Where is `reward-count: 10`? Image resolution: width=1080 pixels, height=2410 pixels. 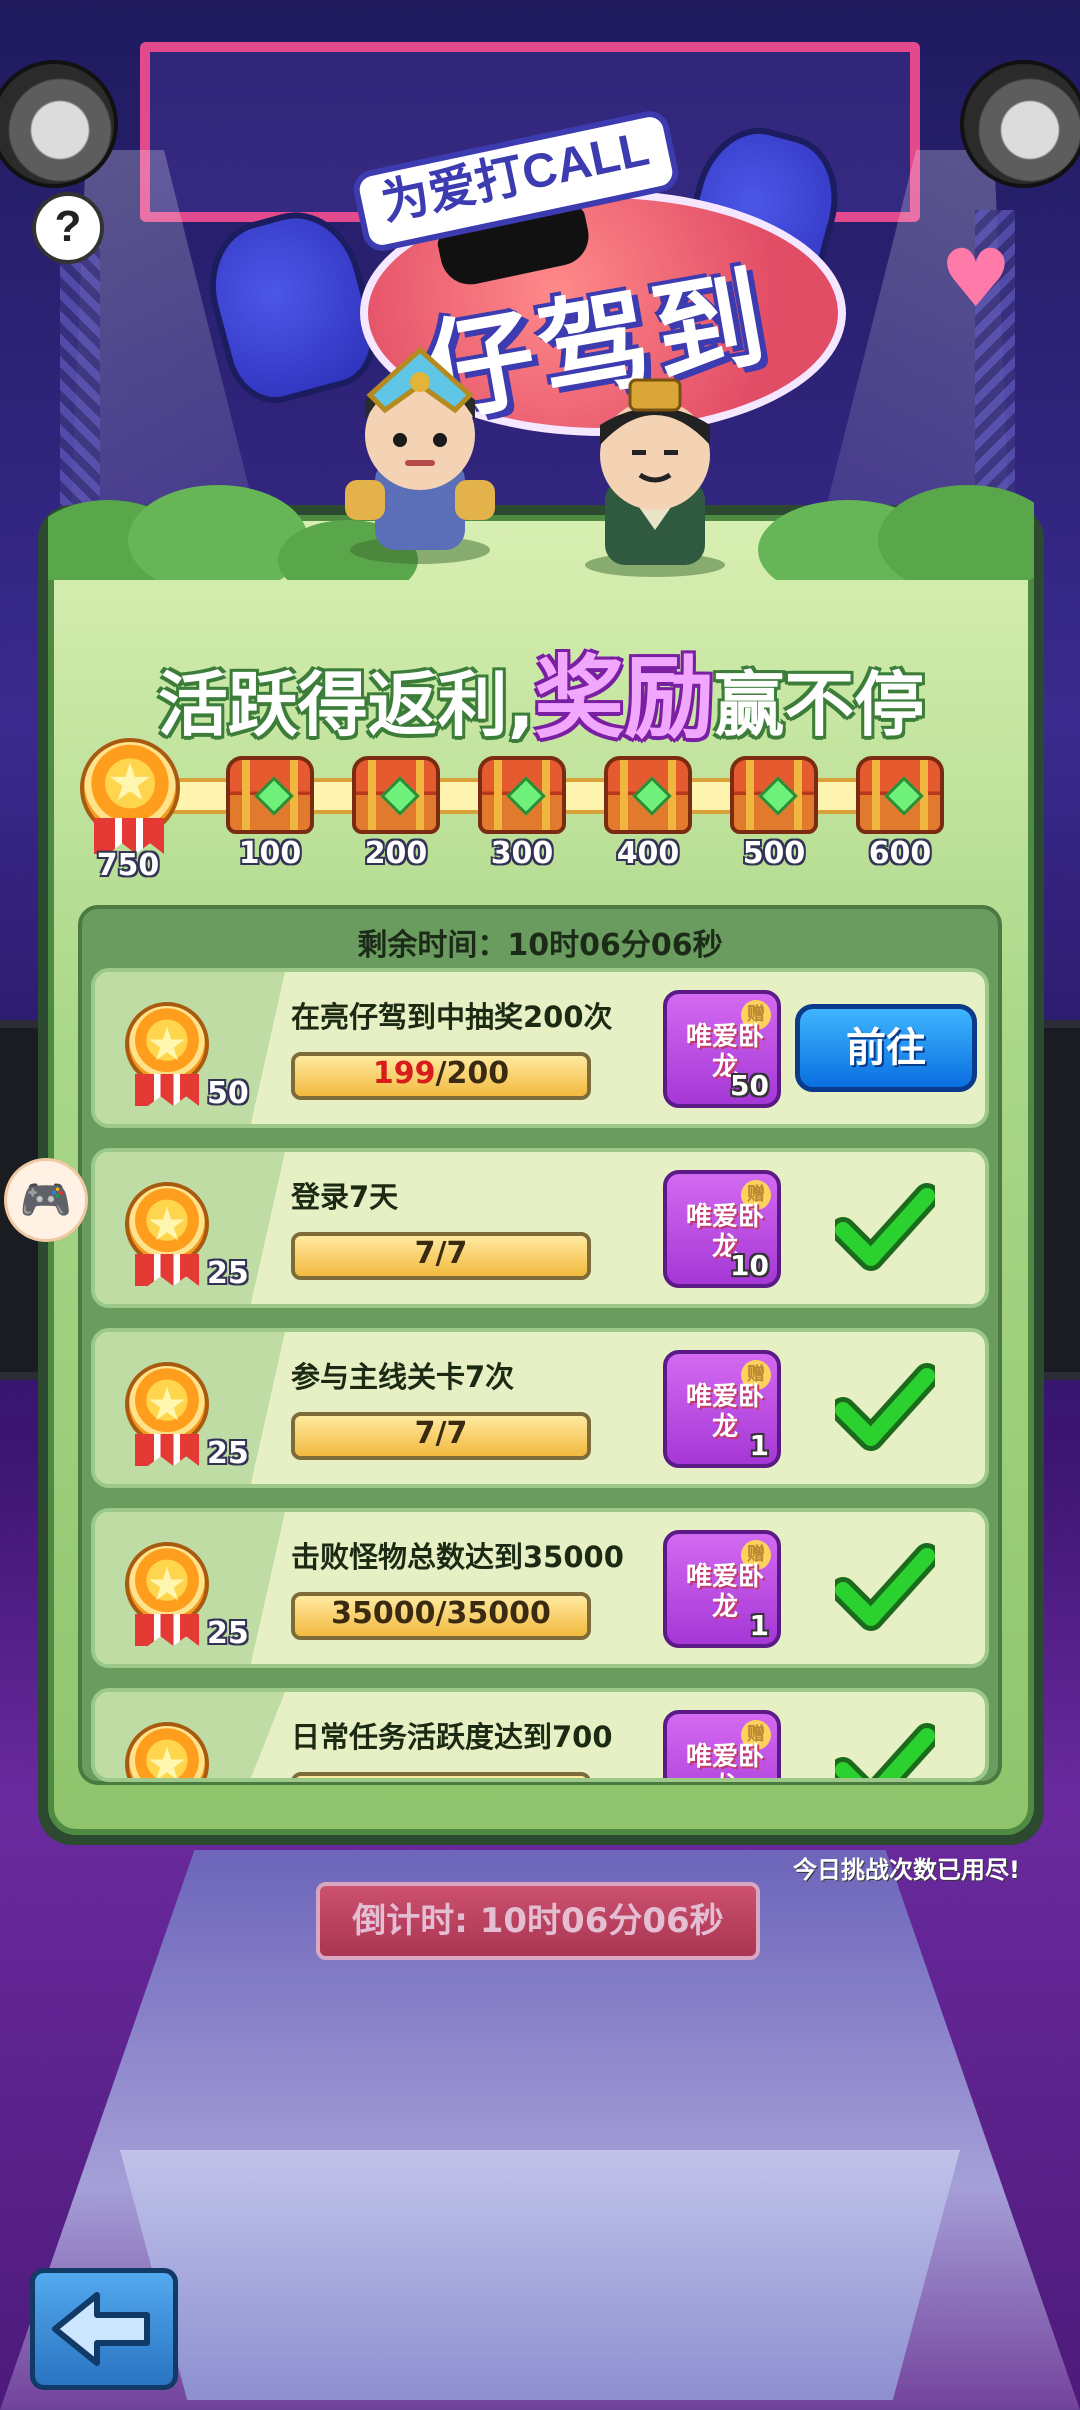 reward-count: 10 is located at coordinates (749, 1265).